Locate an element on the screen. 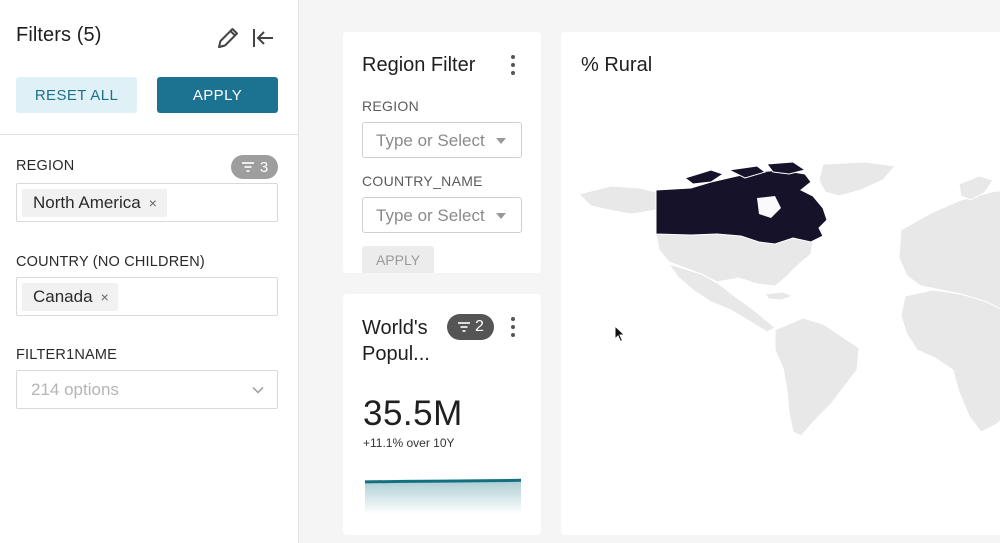 This screenshot has width=1000, height=543. sparkline-line is located at coordinates (443, 481).